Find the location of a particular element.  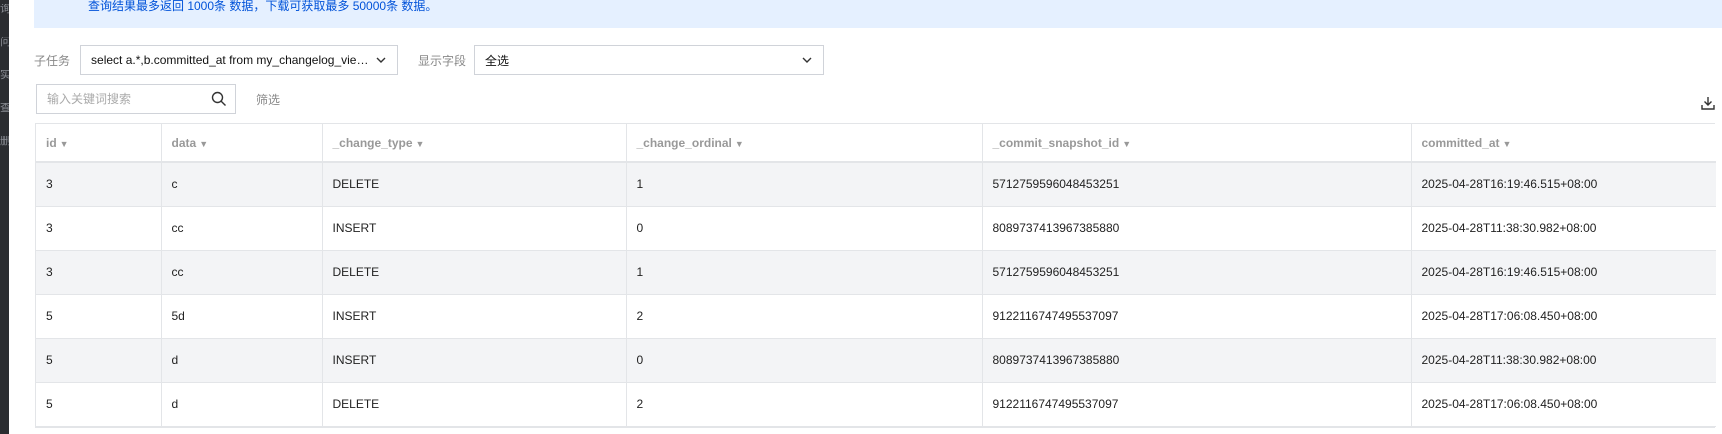

fields-select: 全选 is located at coordinates (649, 60).